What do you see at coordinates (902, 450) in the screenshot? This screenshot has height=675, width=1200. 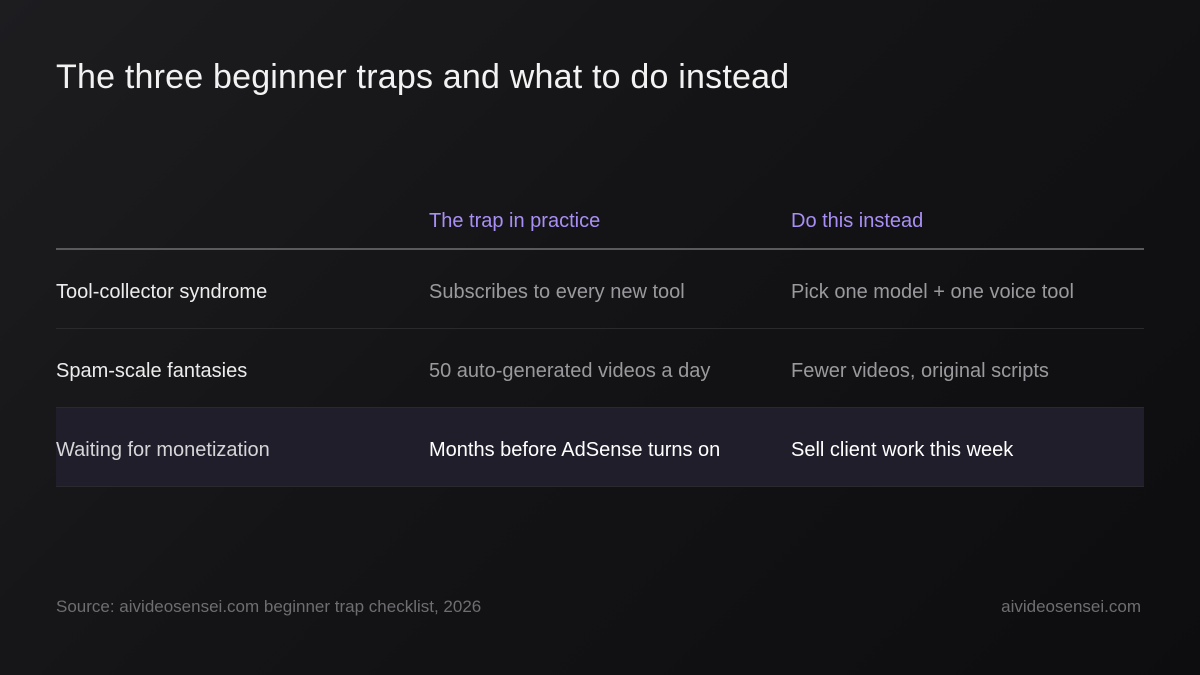 I see `row-instead: Sell client work this week` at bounding box center [902, 450].